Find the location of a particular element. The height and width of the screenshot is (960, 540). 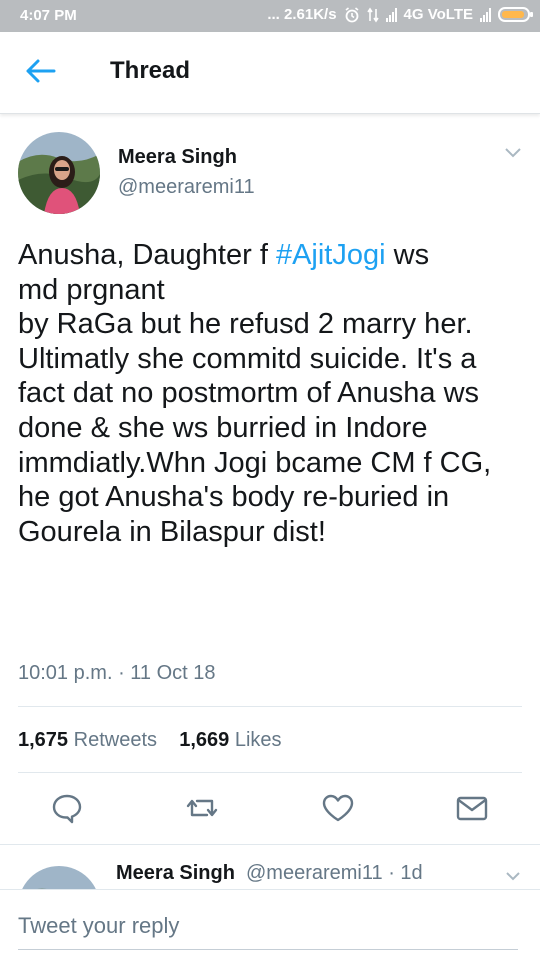

author-handle: @meeraremi11 is located at coordinates (186, 187).